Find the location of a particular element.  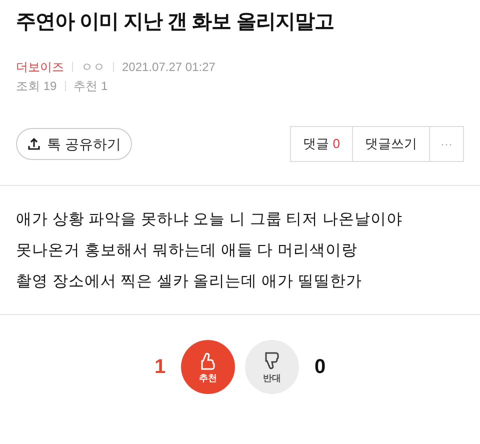

recommend-count: 추천 1 is located at coordinates (91, 86).